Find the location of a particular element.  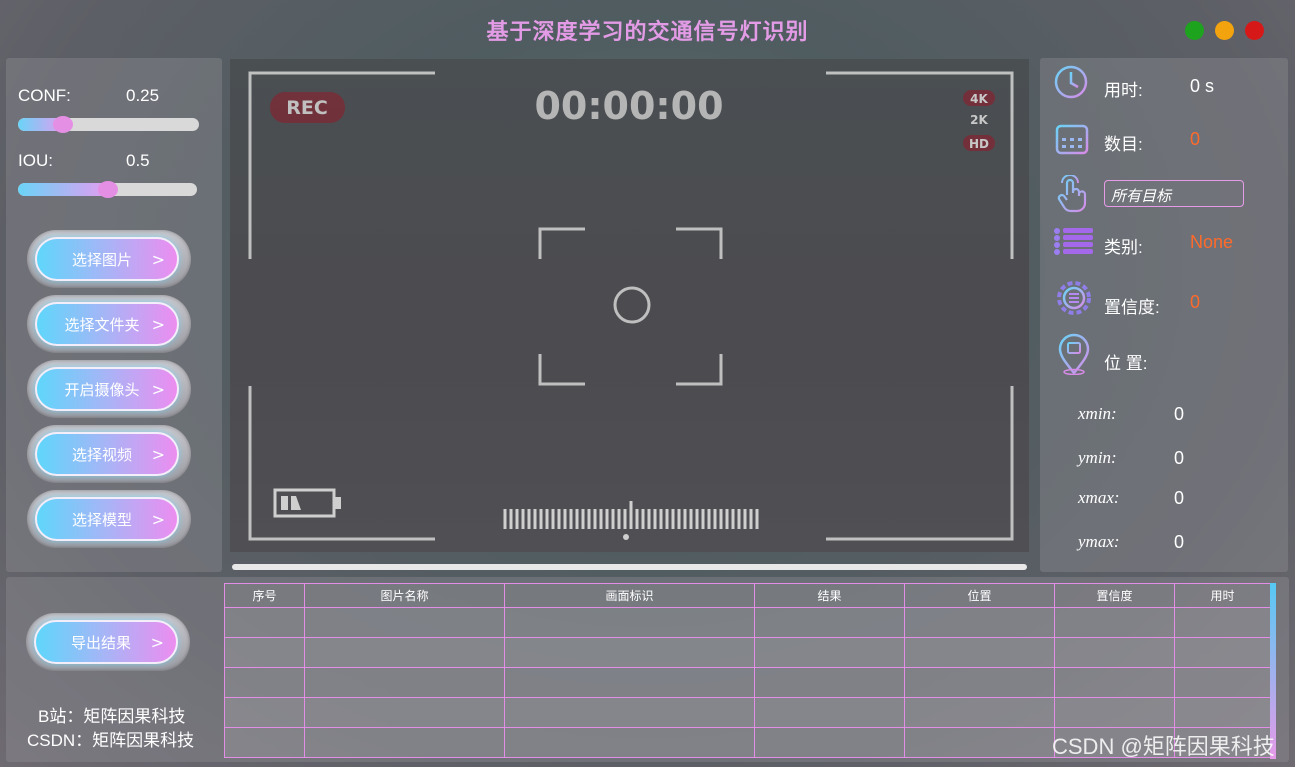

open-camera-button: 开启摄像头 > is located at coordinates (109, 389).